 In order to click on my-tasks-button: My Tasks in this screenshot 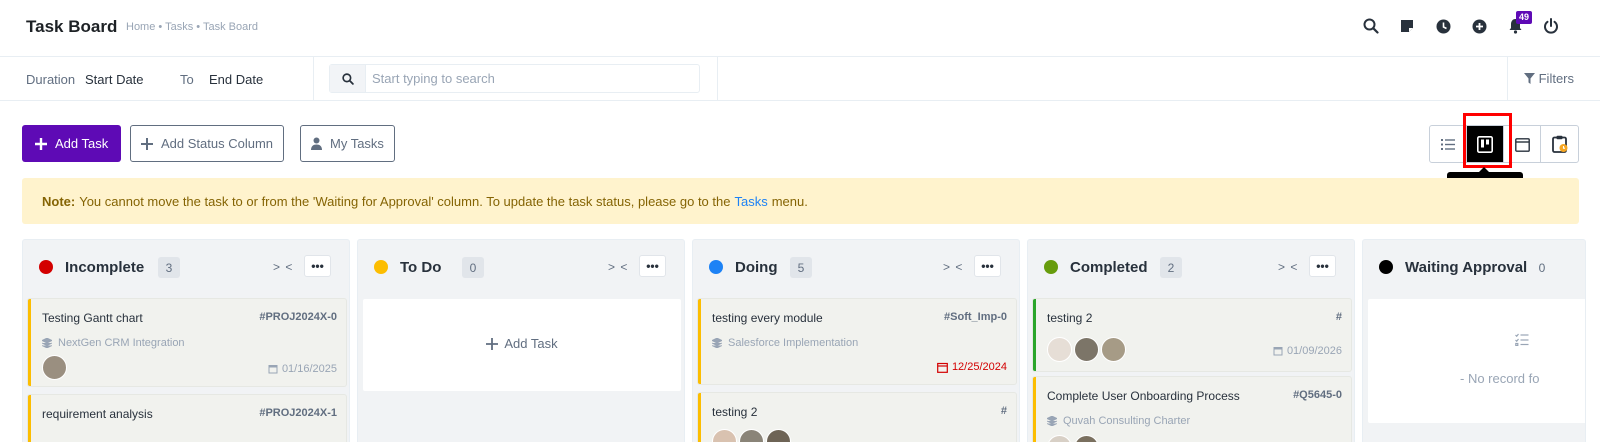, I will do `click(347, 143)`.